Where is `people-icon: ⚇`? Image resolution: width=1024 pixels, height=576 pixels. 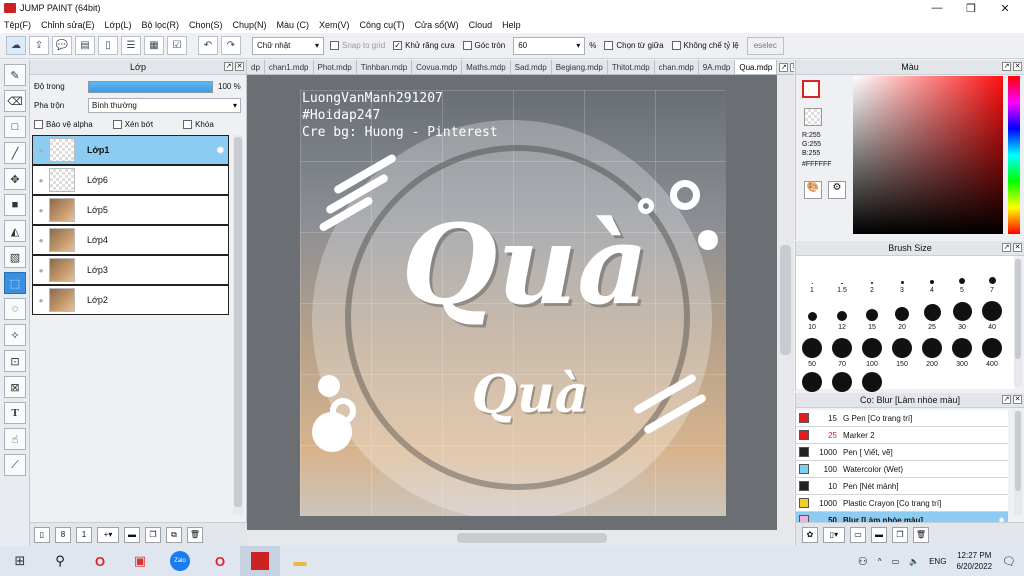
people-icon: ⚇ is located at coordinates (863, 561).